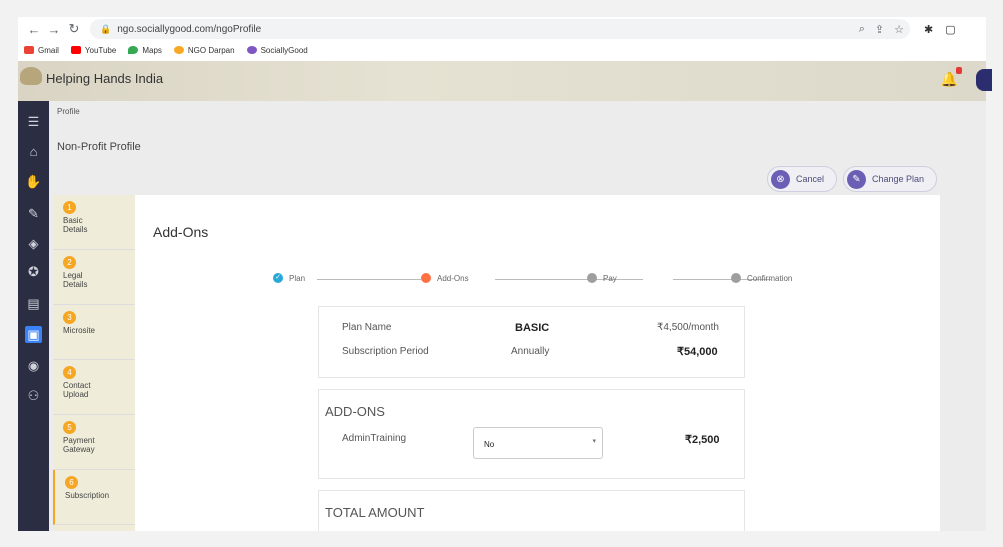 This screenshot has height=547, width=1003. Describe the element at coordinates (69, 262) in the screenshot. I see `step-number: 2` at that location.